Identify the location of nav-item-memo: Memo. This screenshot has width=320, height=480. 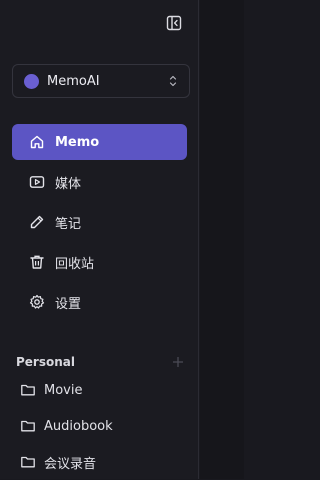
(99, 142).